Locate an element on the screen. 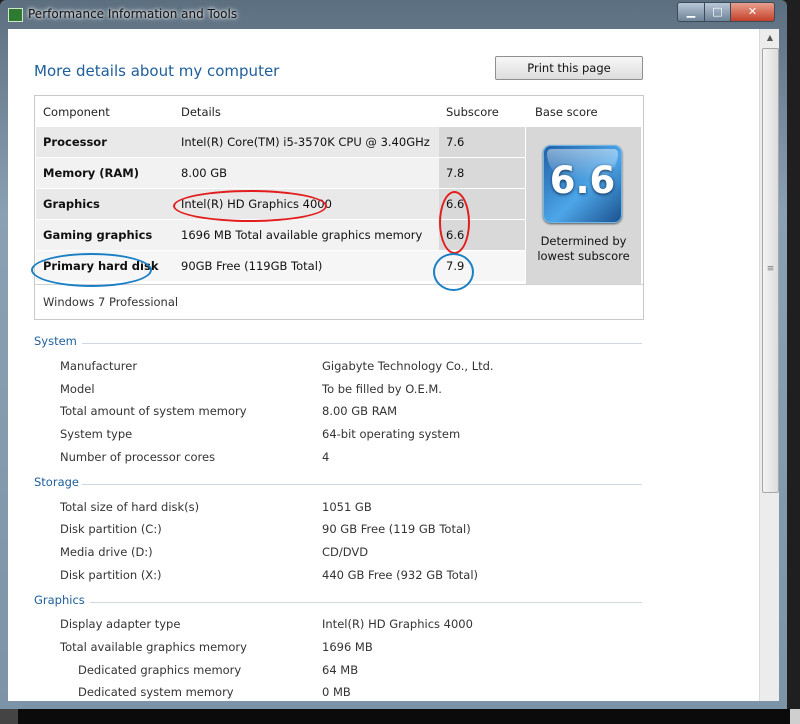 This screenshot has width=800, height=724. component-details: Intel(R) Core(TM) i5-3570K CPU @ 3.40GHz is located at coordinates (305, 142).